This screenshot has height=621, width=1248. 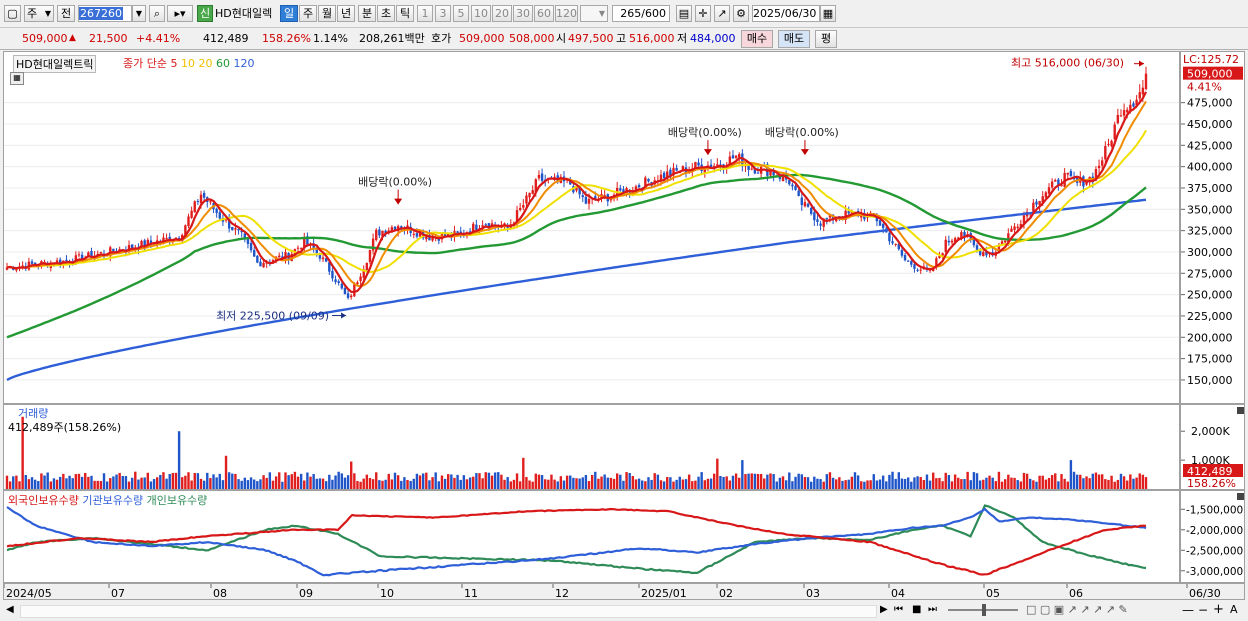 I want to click on interval-button-1: 1, so click(x=425, y=13).